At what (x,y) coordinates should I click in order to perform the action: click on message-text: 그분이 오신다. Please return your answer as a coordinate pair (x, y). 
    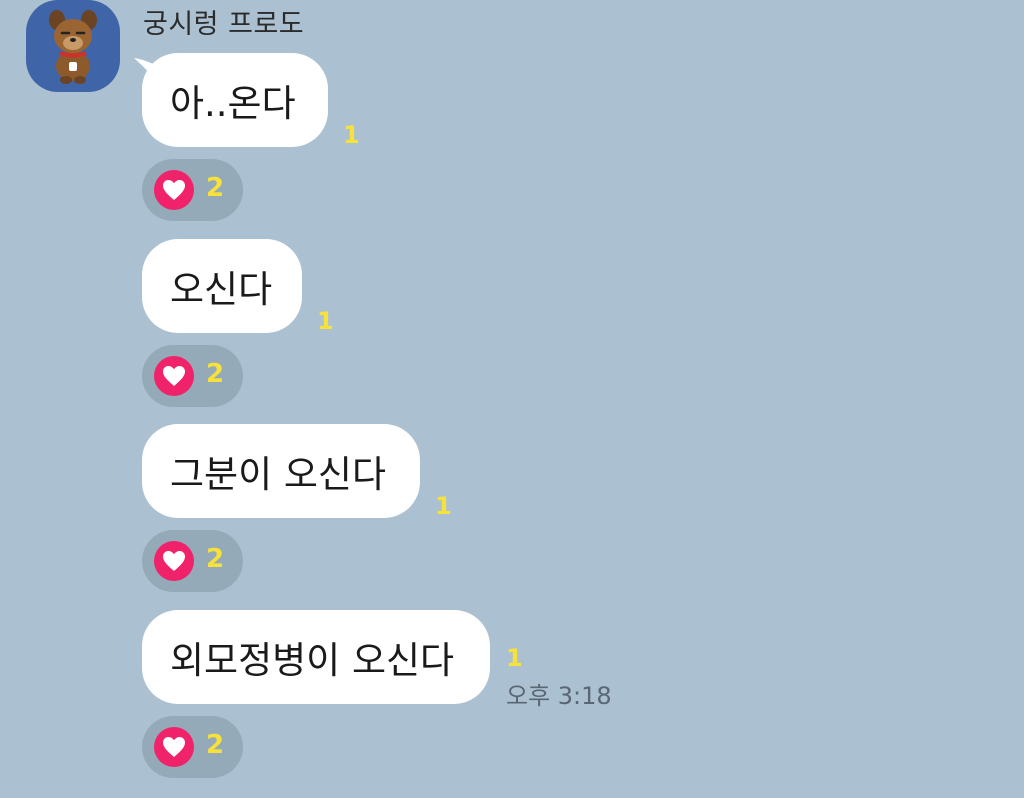
    Looking at the image, I should click on (278, 474).